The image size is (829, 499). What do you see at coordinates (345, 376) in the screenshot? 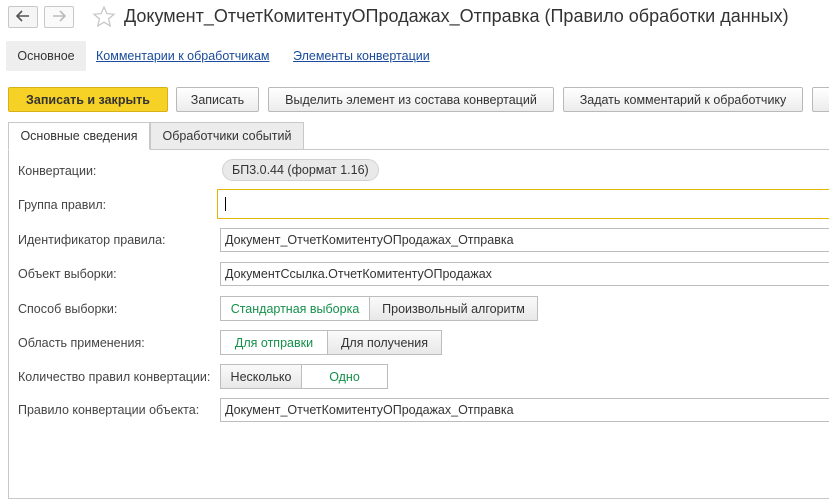
I see `option-one: Одно` at bounding box center [345, 376].